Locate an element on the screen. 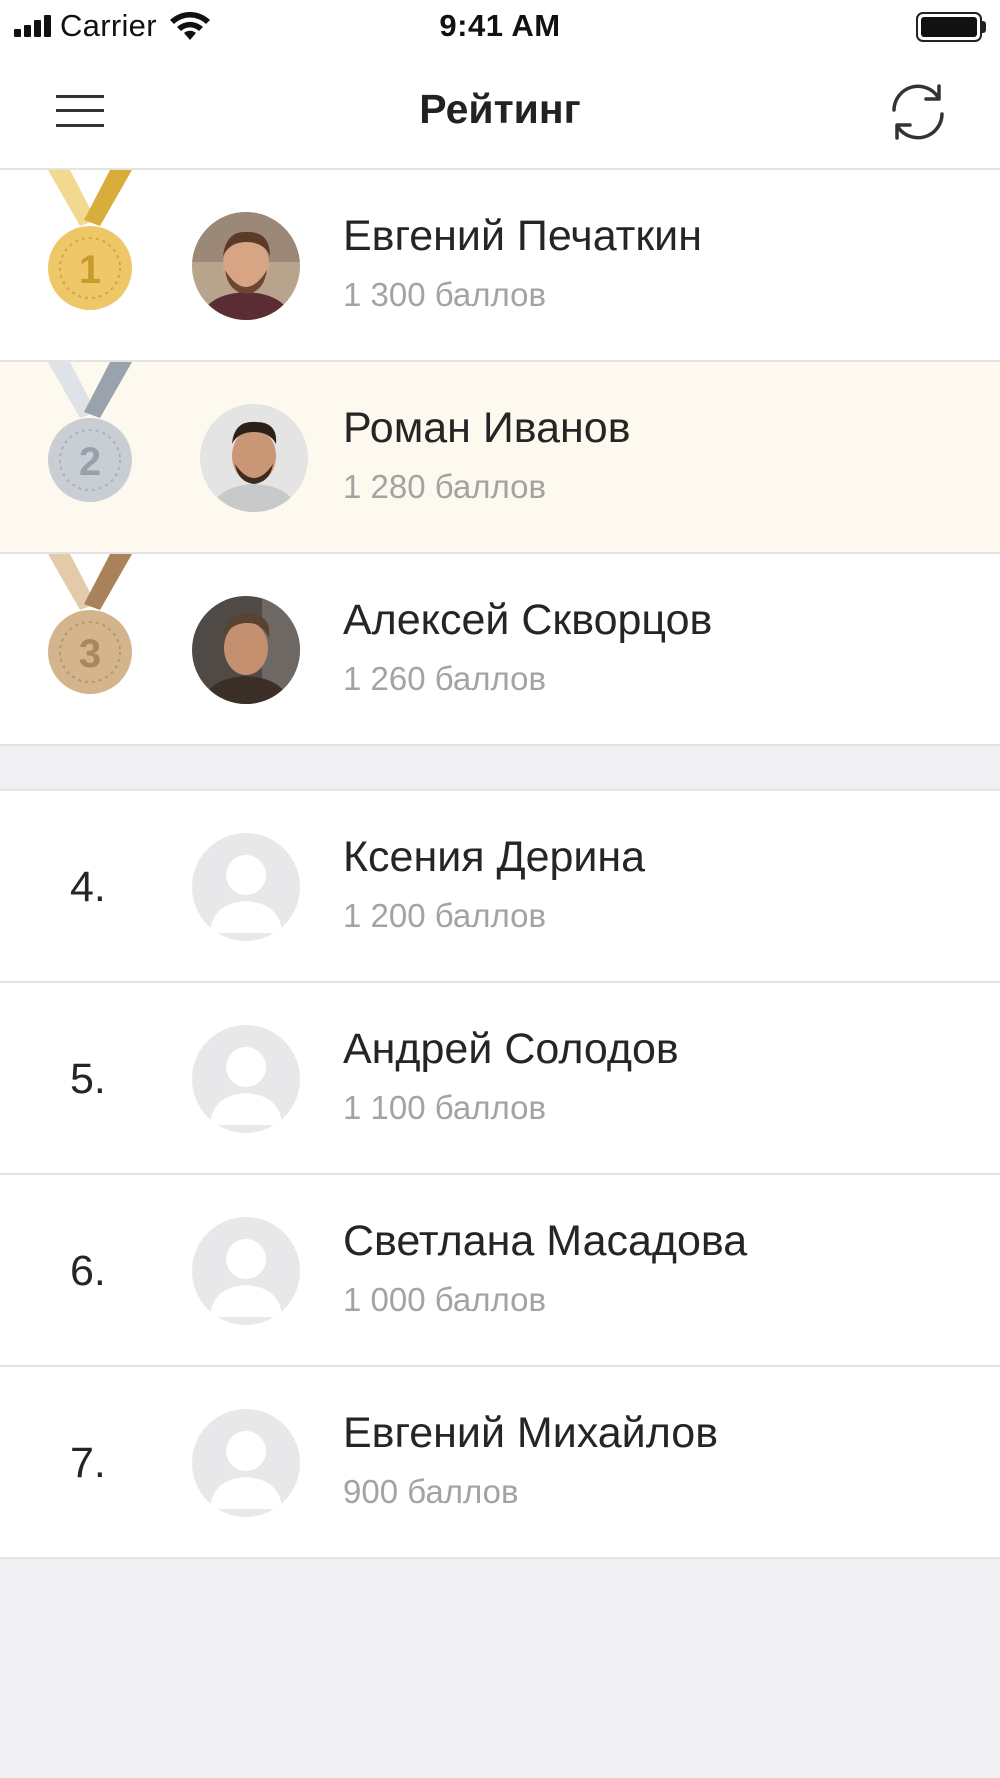  rating-row: 5. Андрей Солодов 1 100 баллов is located at coordinates (500, 1079).